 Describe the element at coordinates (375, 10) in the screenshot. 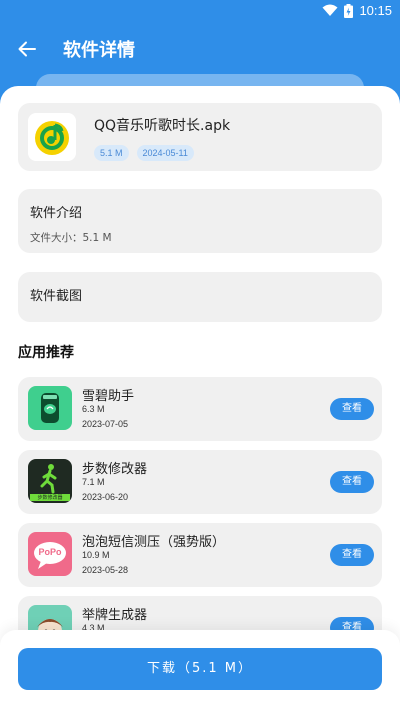

I see `status-time: 10:15` at that location.